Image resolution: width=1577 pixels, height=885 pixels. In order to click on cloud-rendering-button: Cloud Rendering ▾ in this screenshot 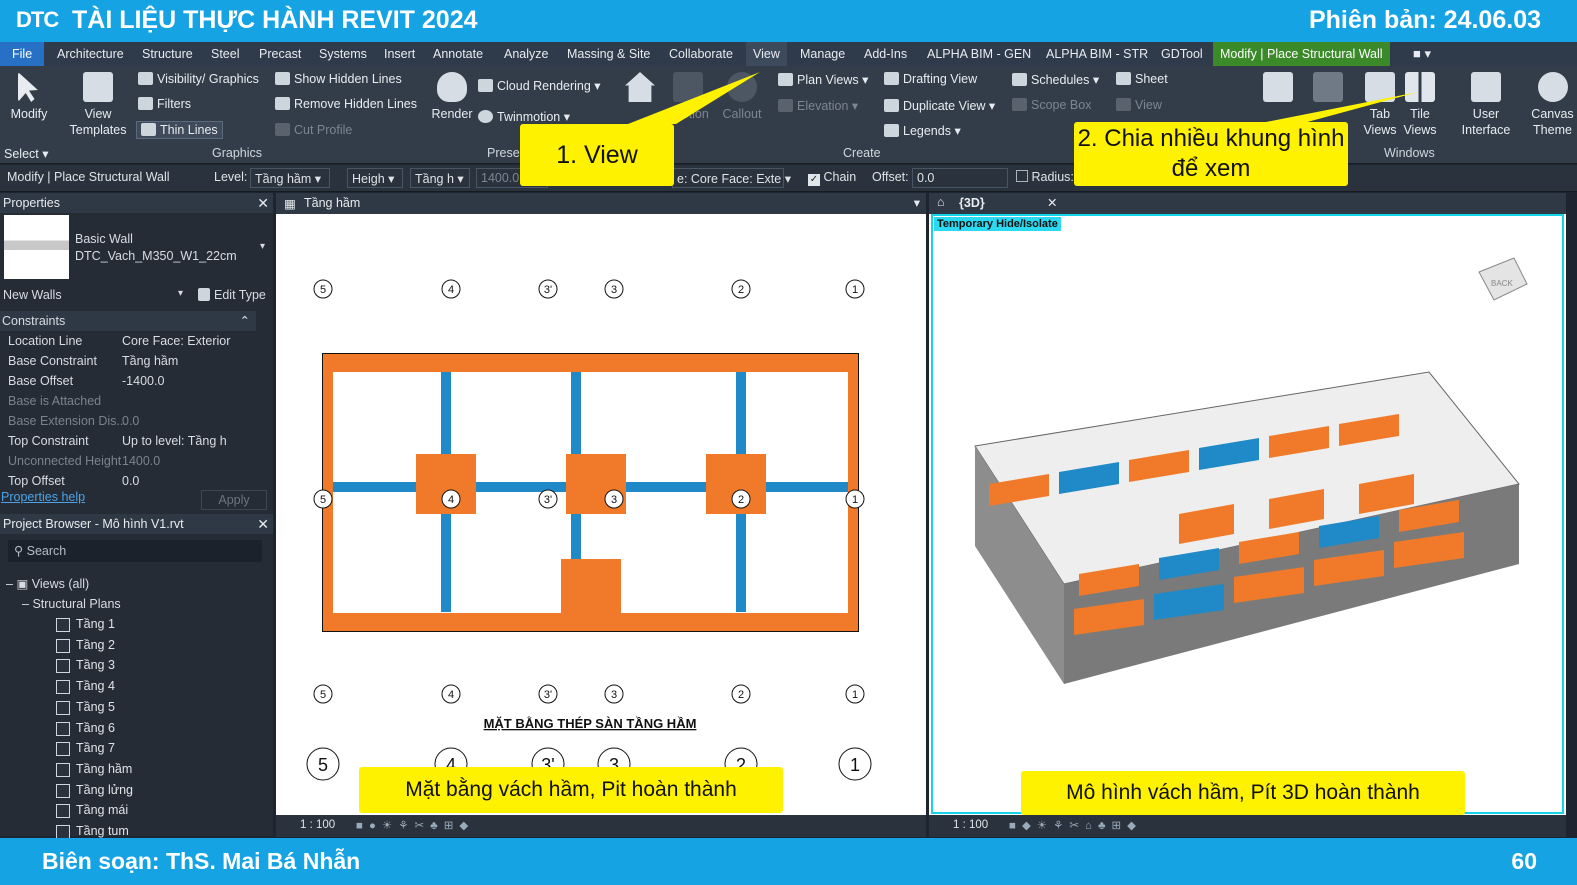, I will do `click(539, 85)`.